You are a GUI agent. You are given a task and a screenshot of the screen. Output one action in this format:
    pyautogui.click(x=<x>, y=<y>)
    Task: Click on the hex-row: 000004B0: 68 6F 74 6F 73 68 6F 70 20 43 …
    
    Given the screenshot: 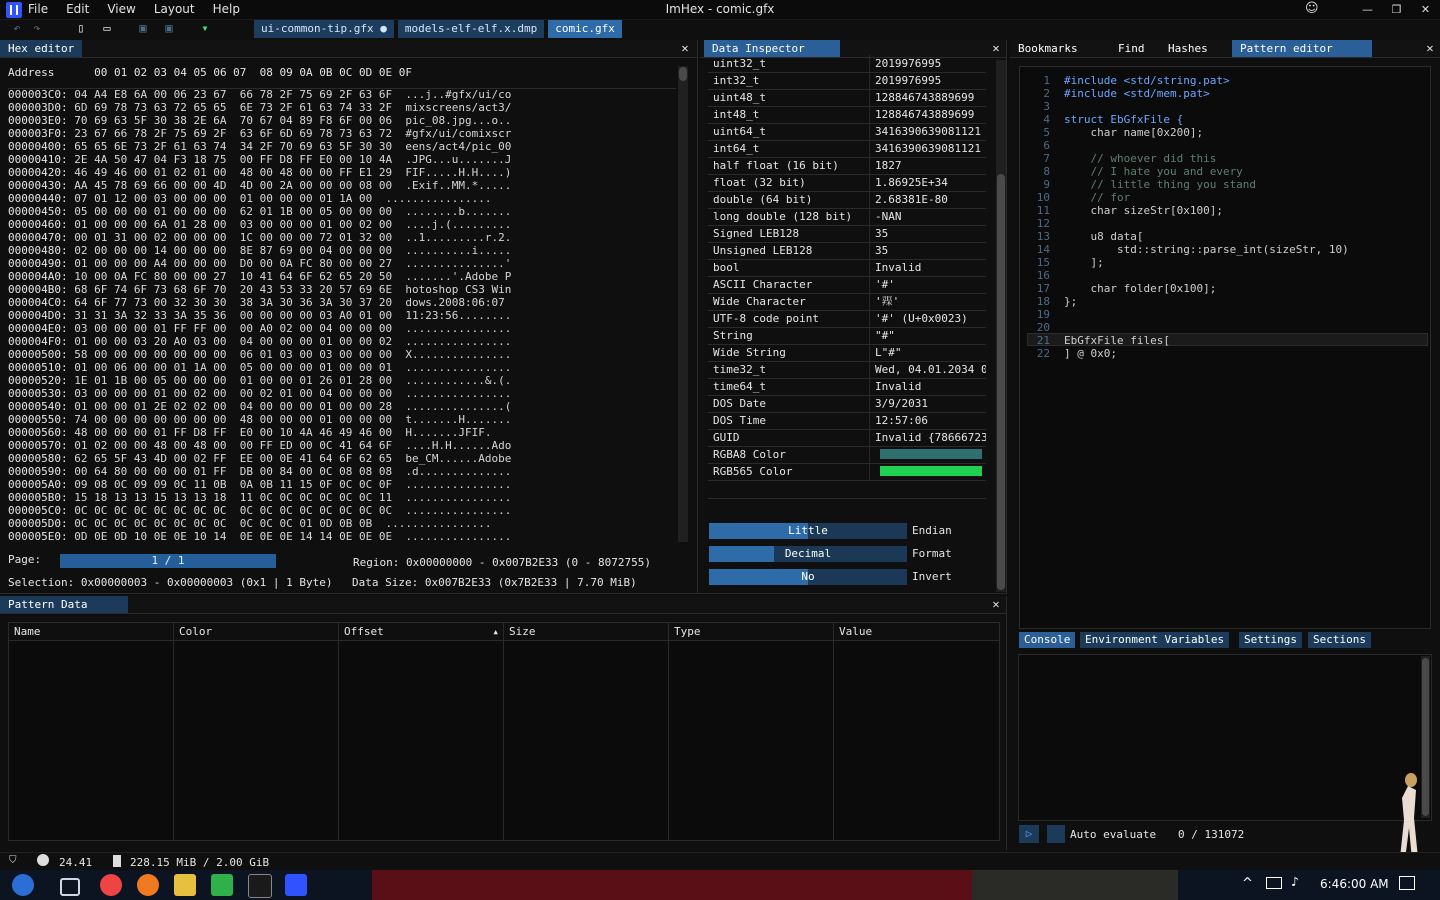 What is the action you would take?
    pyautogui.click(x=259, y=289)
    